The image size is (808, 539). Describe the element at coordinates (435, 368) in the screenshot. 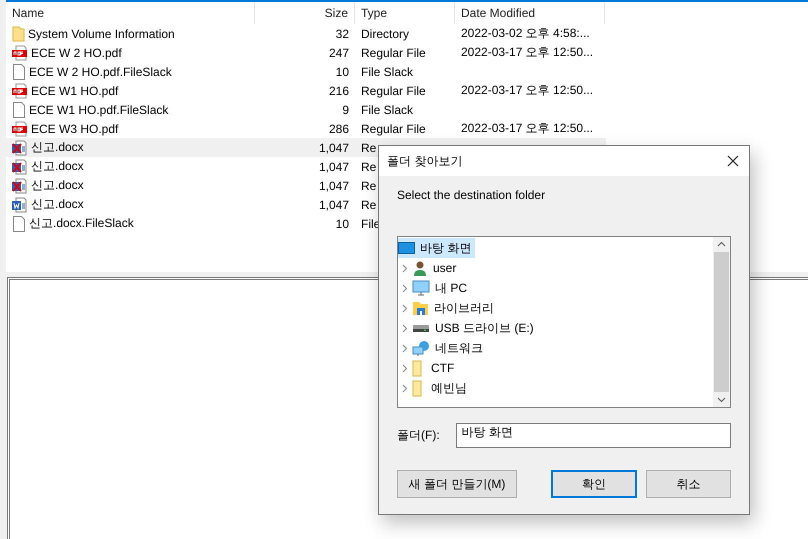

I see `tree-item: CTF` at that location.